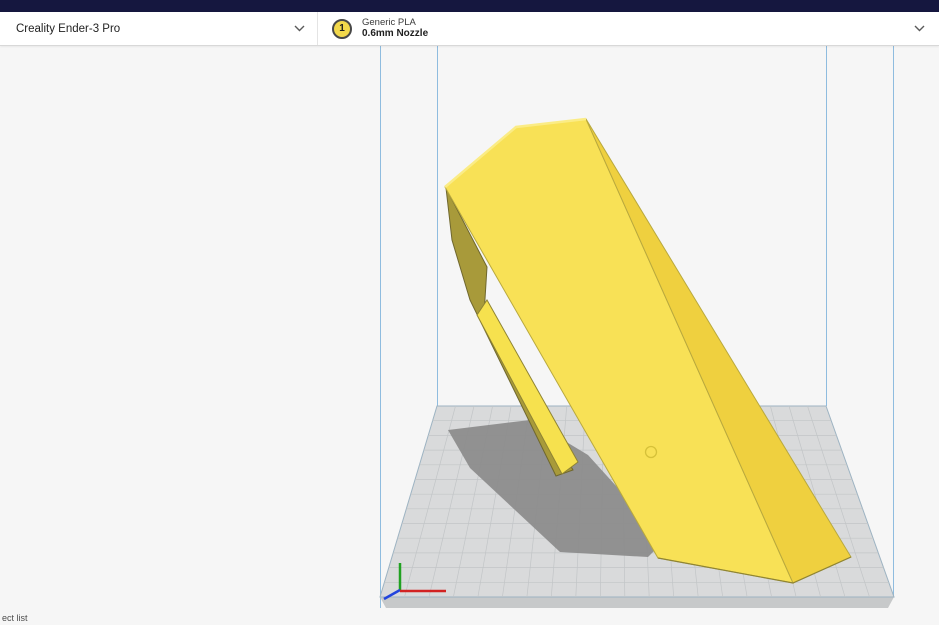  Describe the element at coordinates (628, 28) in the screenshot. I see `material-selector: 1 Generic PLA 0.6mm Nozzle` at that location.